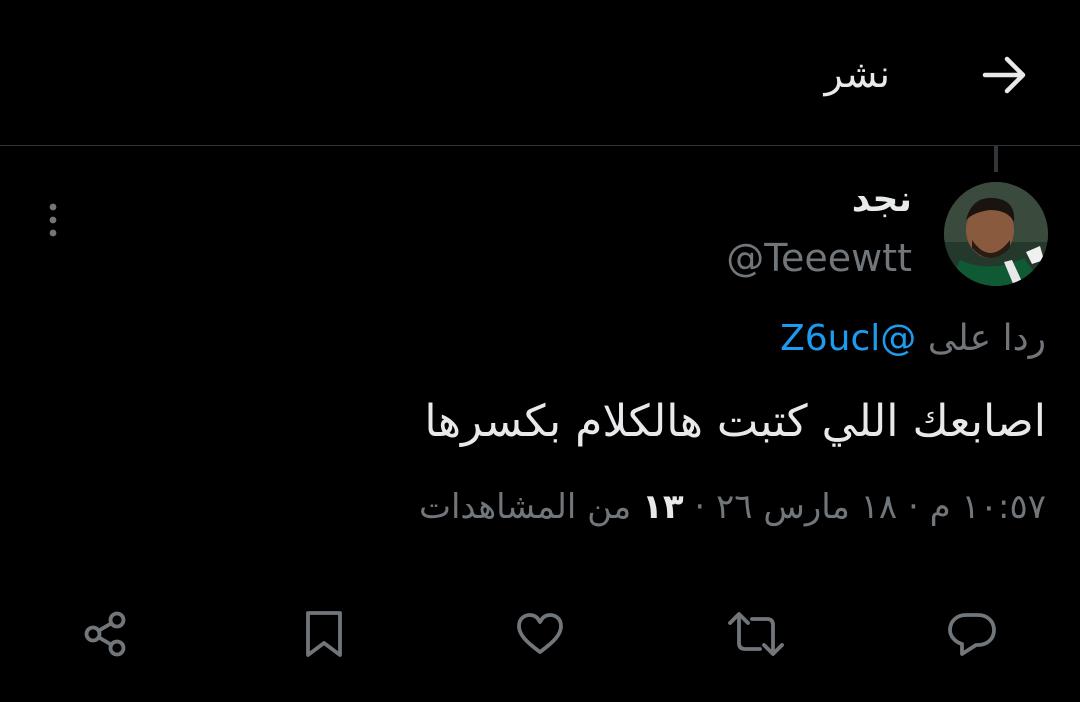 This screenshot has height=702, width=1080. What do you see at coordinates (807, 507) in the screenshot?
I see `post-date: ١٨ مارس ٢٦` at bounding box center [807, 507].